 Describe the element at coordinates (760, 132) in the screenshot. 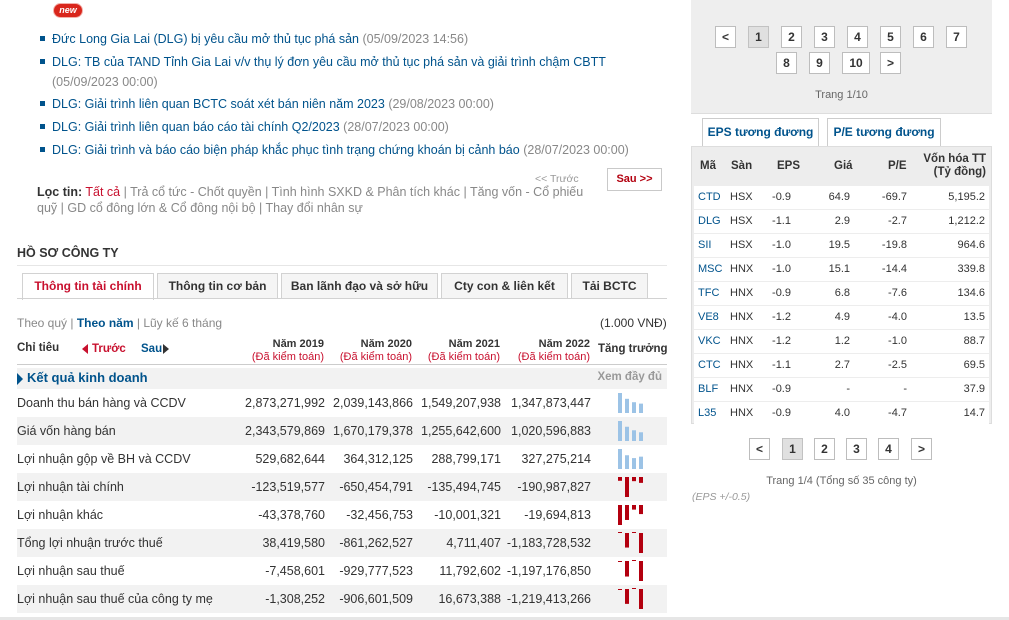

I see `tab-eps-equivalent: EPS tương đương` at that location.